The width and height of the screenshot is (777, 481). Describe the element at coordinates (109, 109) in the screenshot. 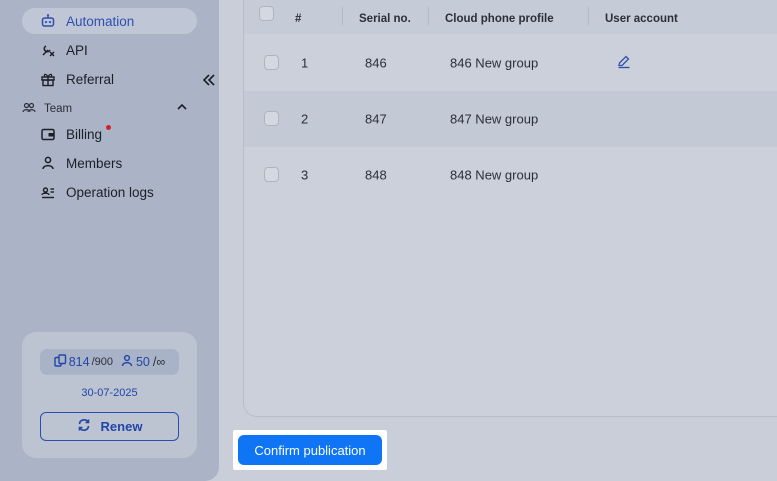

I see `team-section-header: Team` at that location.